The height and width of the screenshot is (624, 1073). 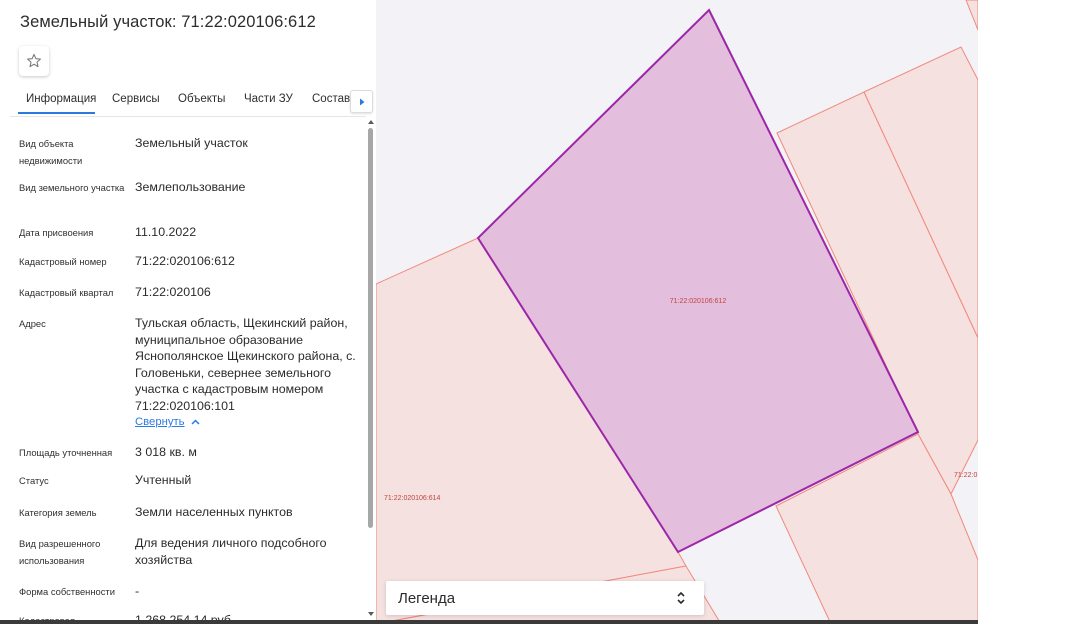 What do you see at coordinates (268, 99) in the screenshot?
I see `tab-land-parts: Части ЗУ` at bounding box center [268, 99].